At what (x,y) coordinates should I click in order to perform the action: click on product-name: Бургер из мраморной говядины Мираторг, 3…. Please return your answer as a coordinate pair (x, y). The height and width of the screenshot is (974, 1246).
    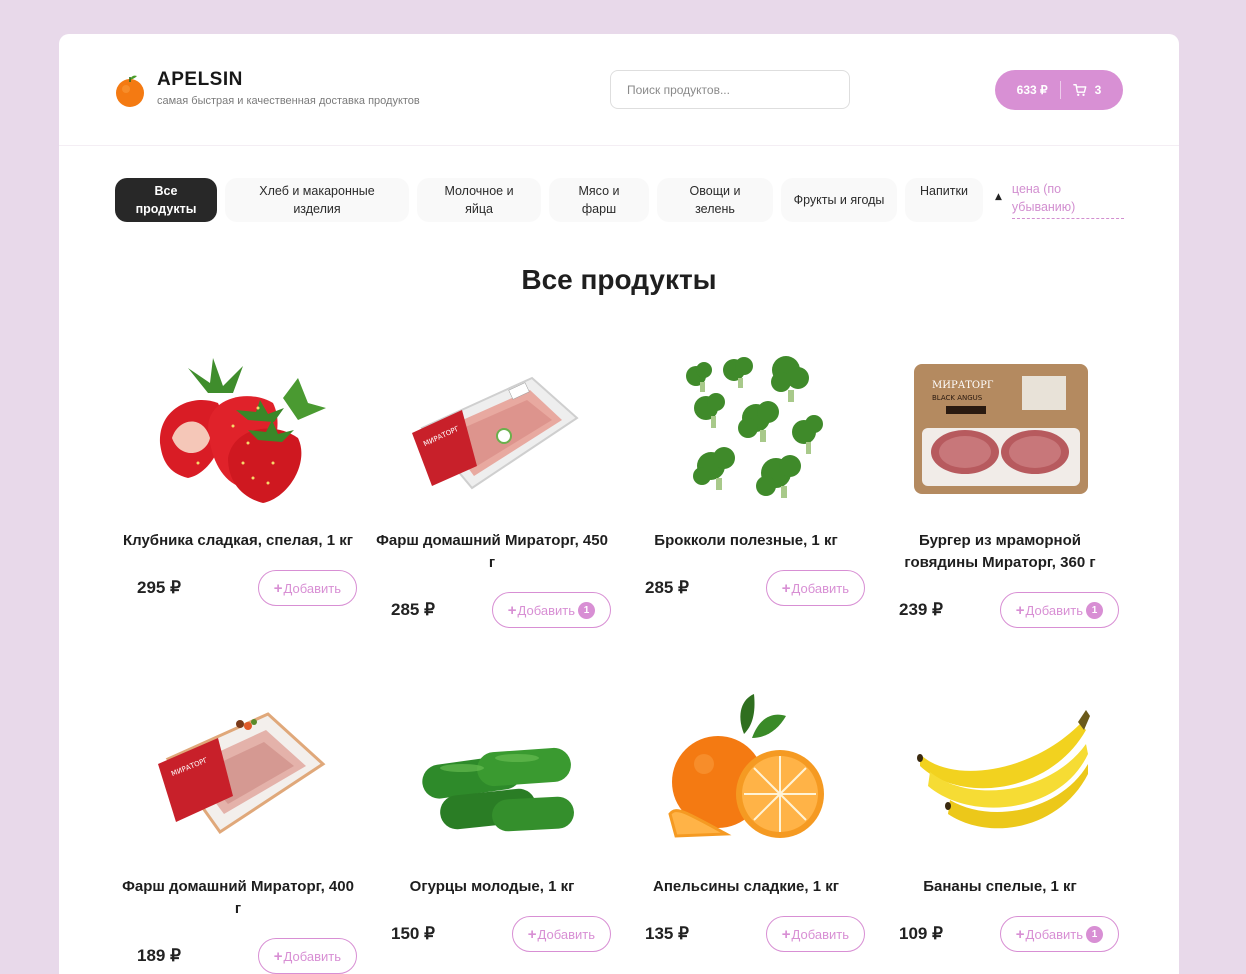
    Looking at the image, I should click on (1000, 552).